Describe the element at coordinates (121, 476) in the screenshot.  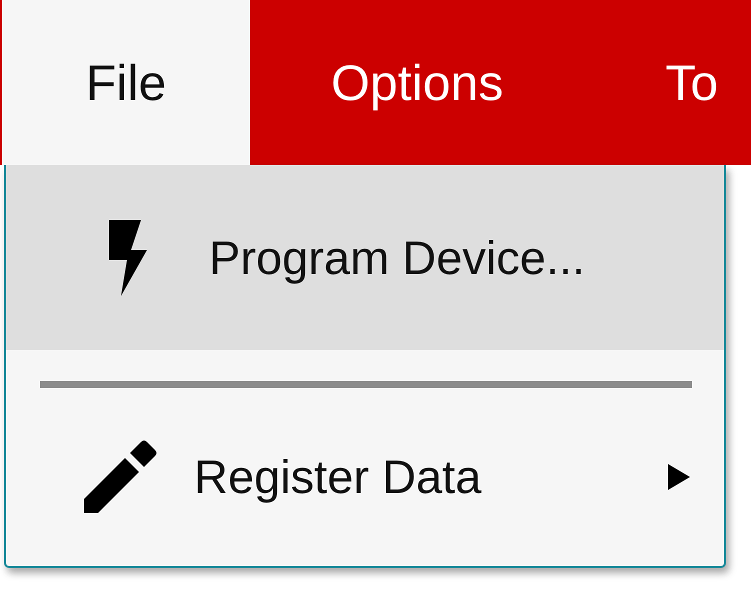
I see `pencil-icon` at that location.